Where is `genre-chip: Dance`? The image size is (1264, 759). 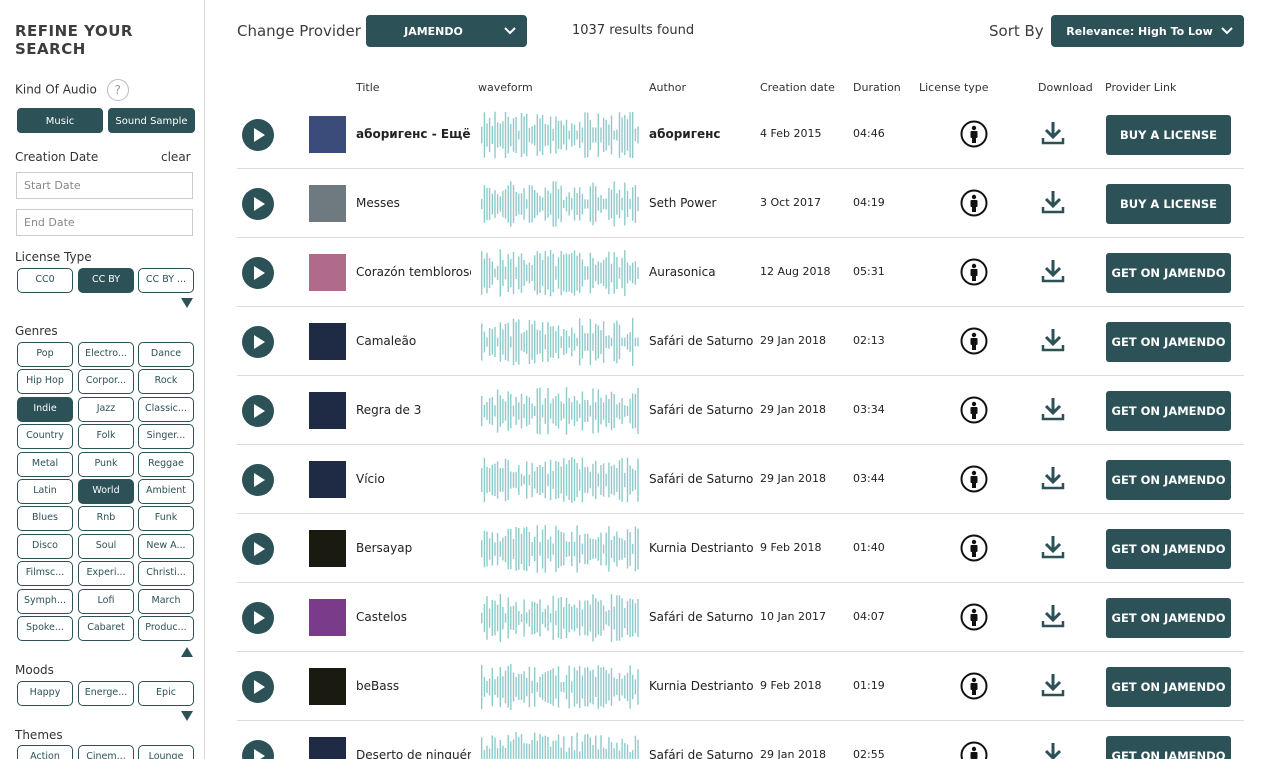
genre-chip: Dance is located at coordinates (166, 354).